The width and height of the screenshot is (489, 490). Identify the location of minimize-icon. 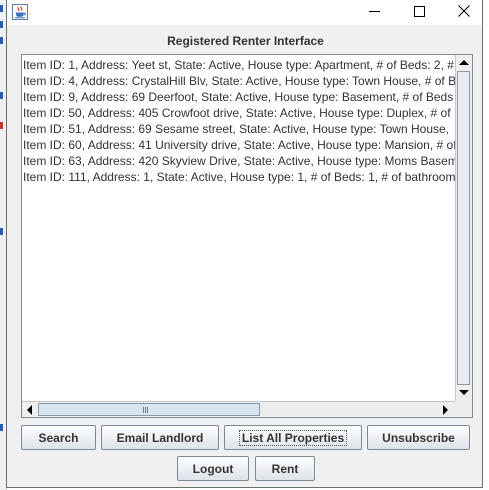
(374, 13).